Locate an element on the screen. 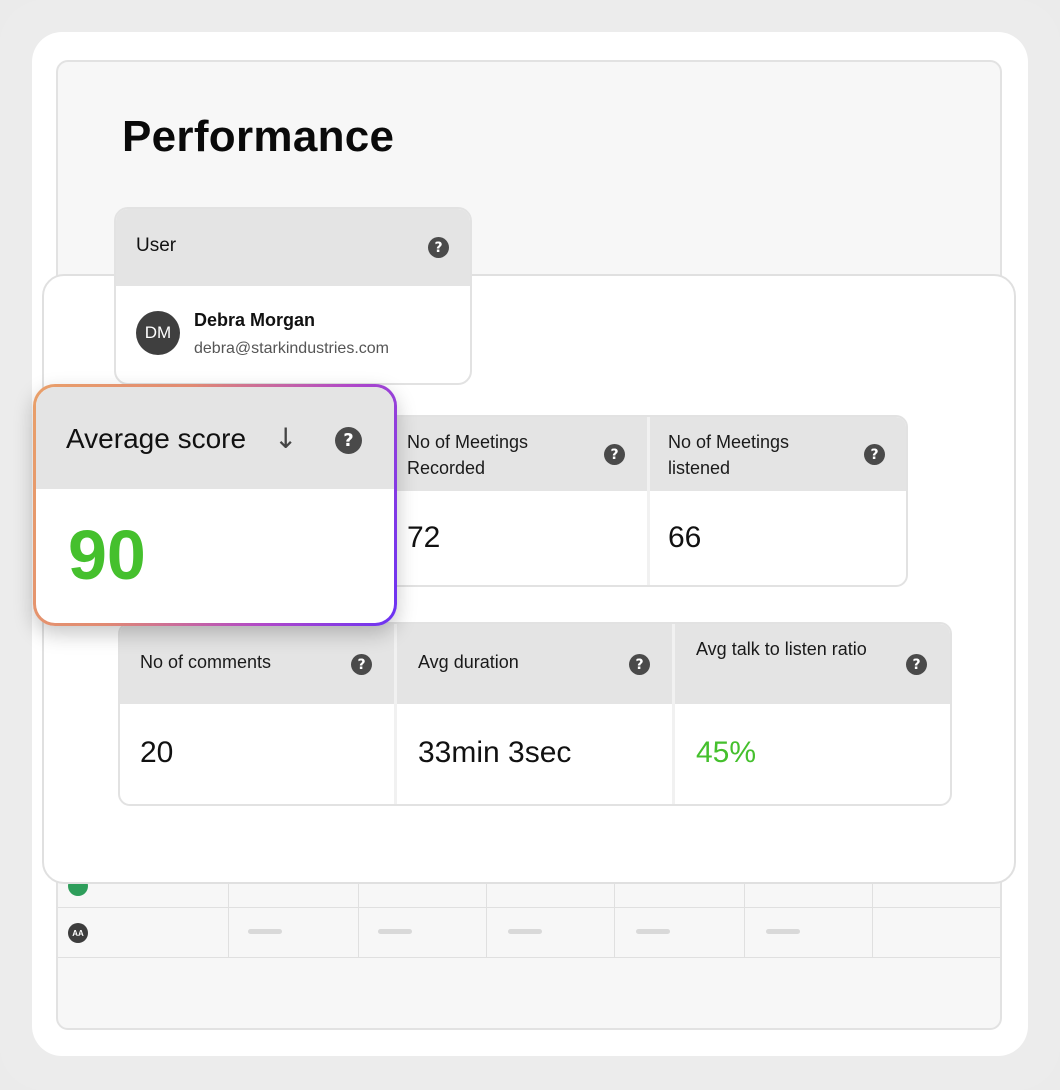  user-column-label: User is located at coordinates (156, 245).